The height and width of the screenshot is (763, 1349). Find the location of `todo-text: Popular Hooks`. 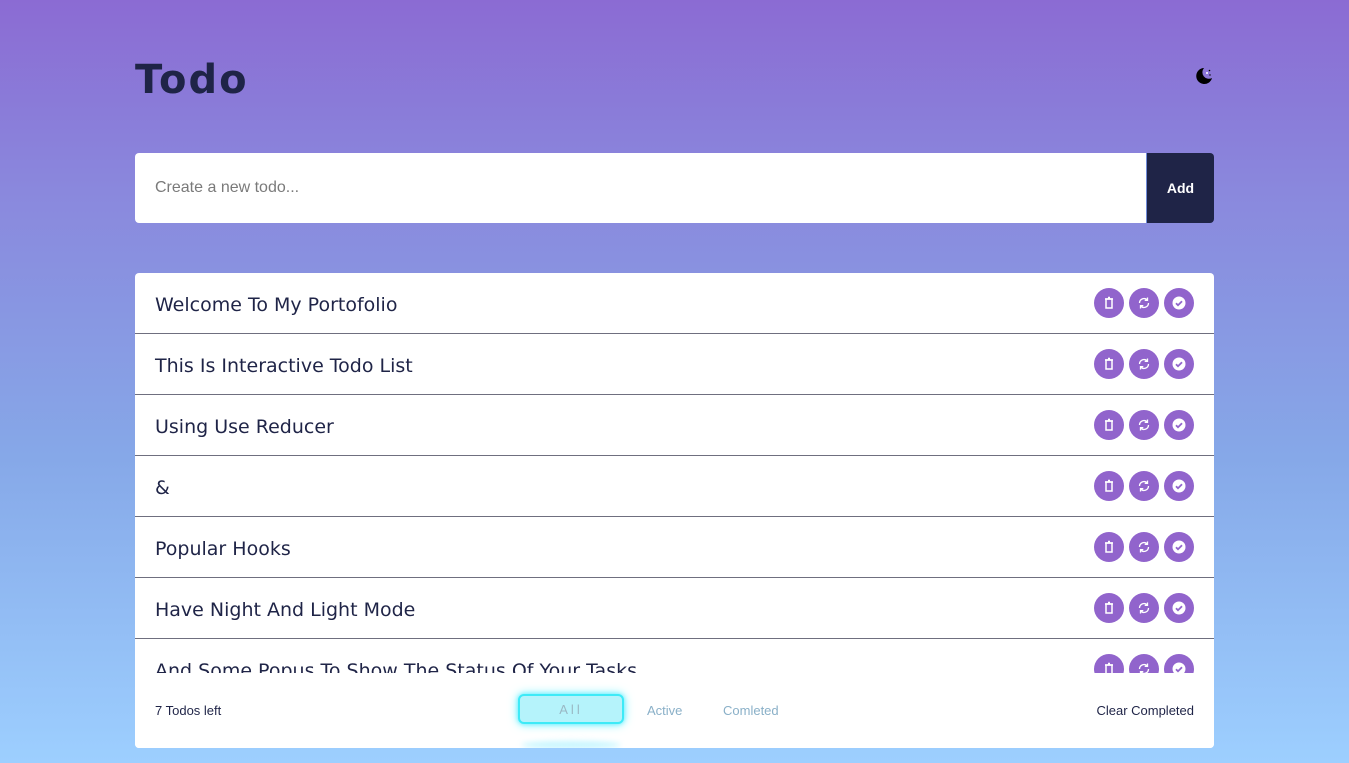

todo-text: Popular Hooks is located at coordinates (223, 549).